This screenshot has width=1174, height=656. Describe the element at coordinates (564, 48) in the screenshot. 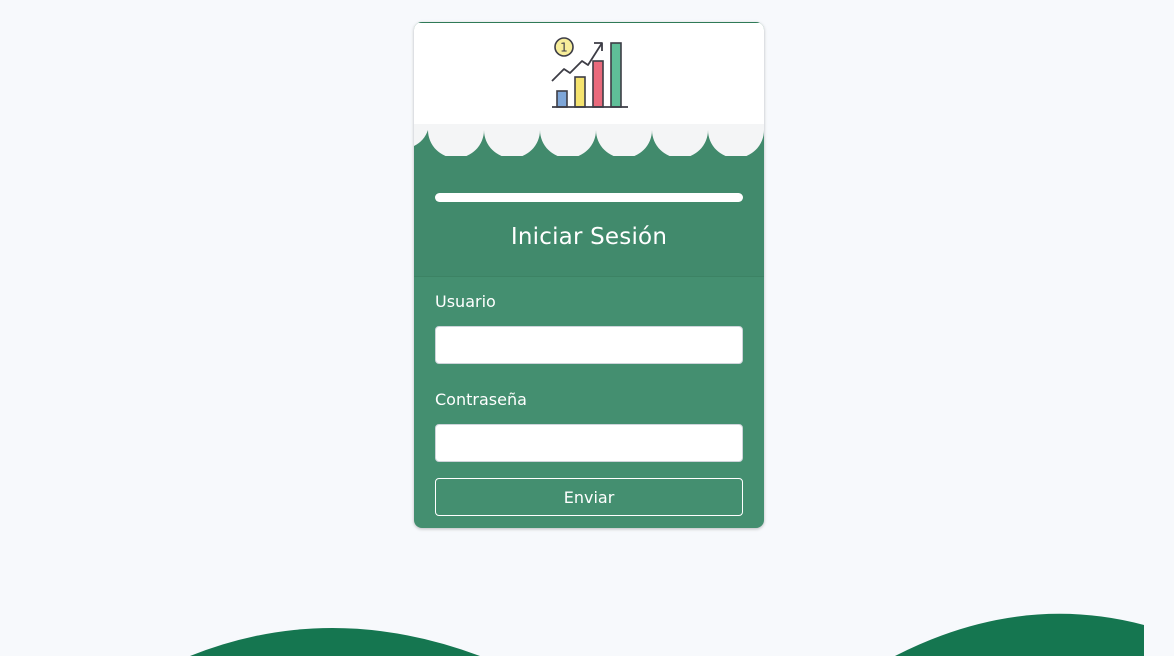

I see `logo-badge-text: 1` at that location.